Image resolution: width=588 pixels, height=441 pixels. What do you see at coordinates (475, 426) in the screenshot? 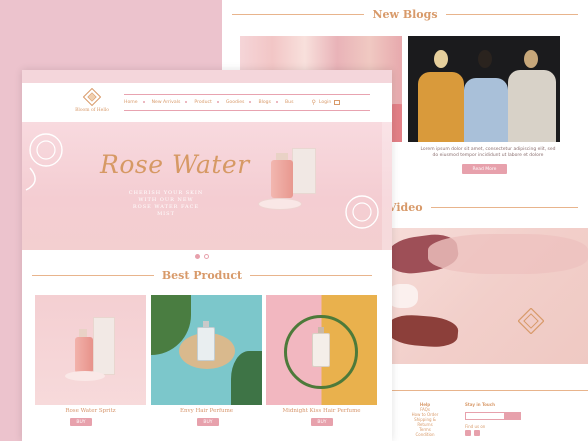
I see `footer-follow-title: Find us on` at bounding box center [475, 426].